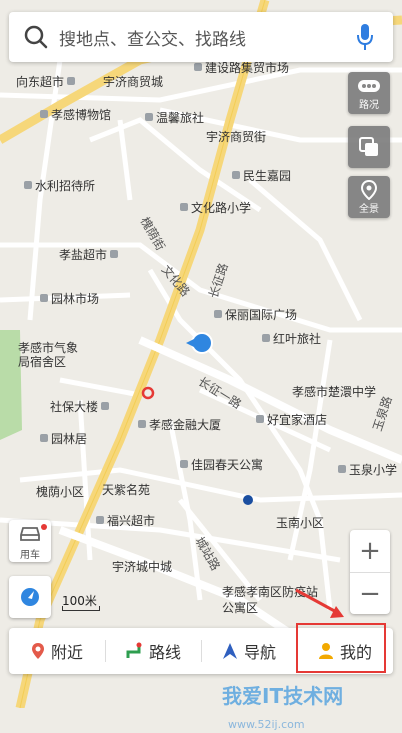  Describe the element at coordinates (341, 648) in the screenshot. I see `highlight-box` at that location.